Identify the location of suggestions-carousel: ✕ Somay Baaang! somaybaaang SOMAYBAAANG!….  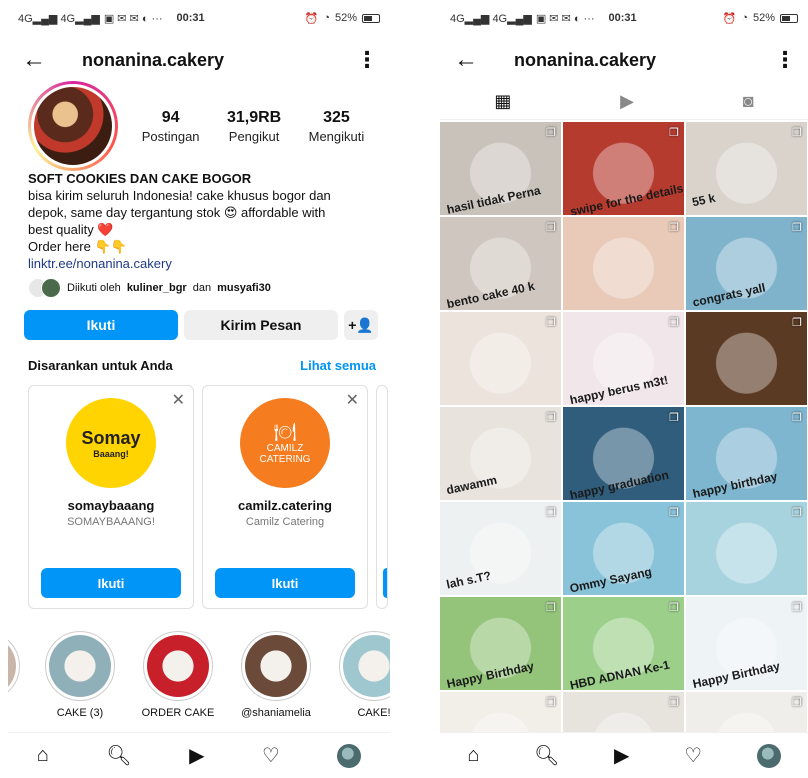
(199, 491).